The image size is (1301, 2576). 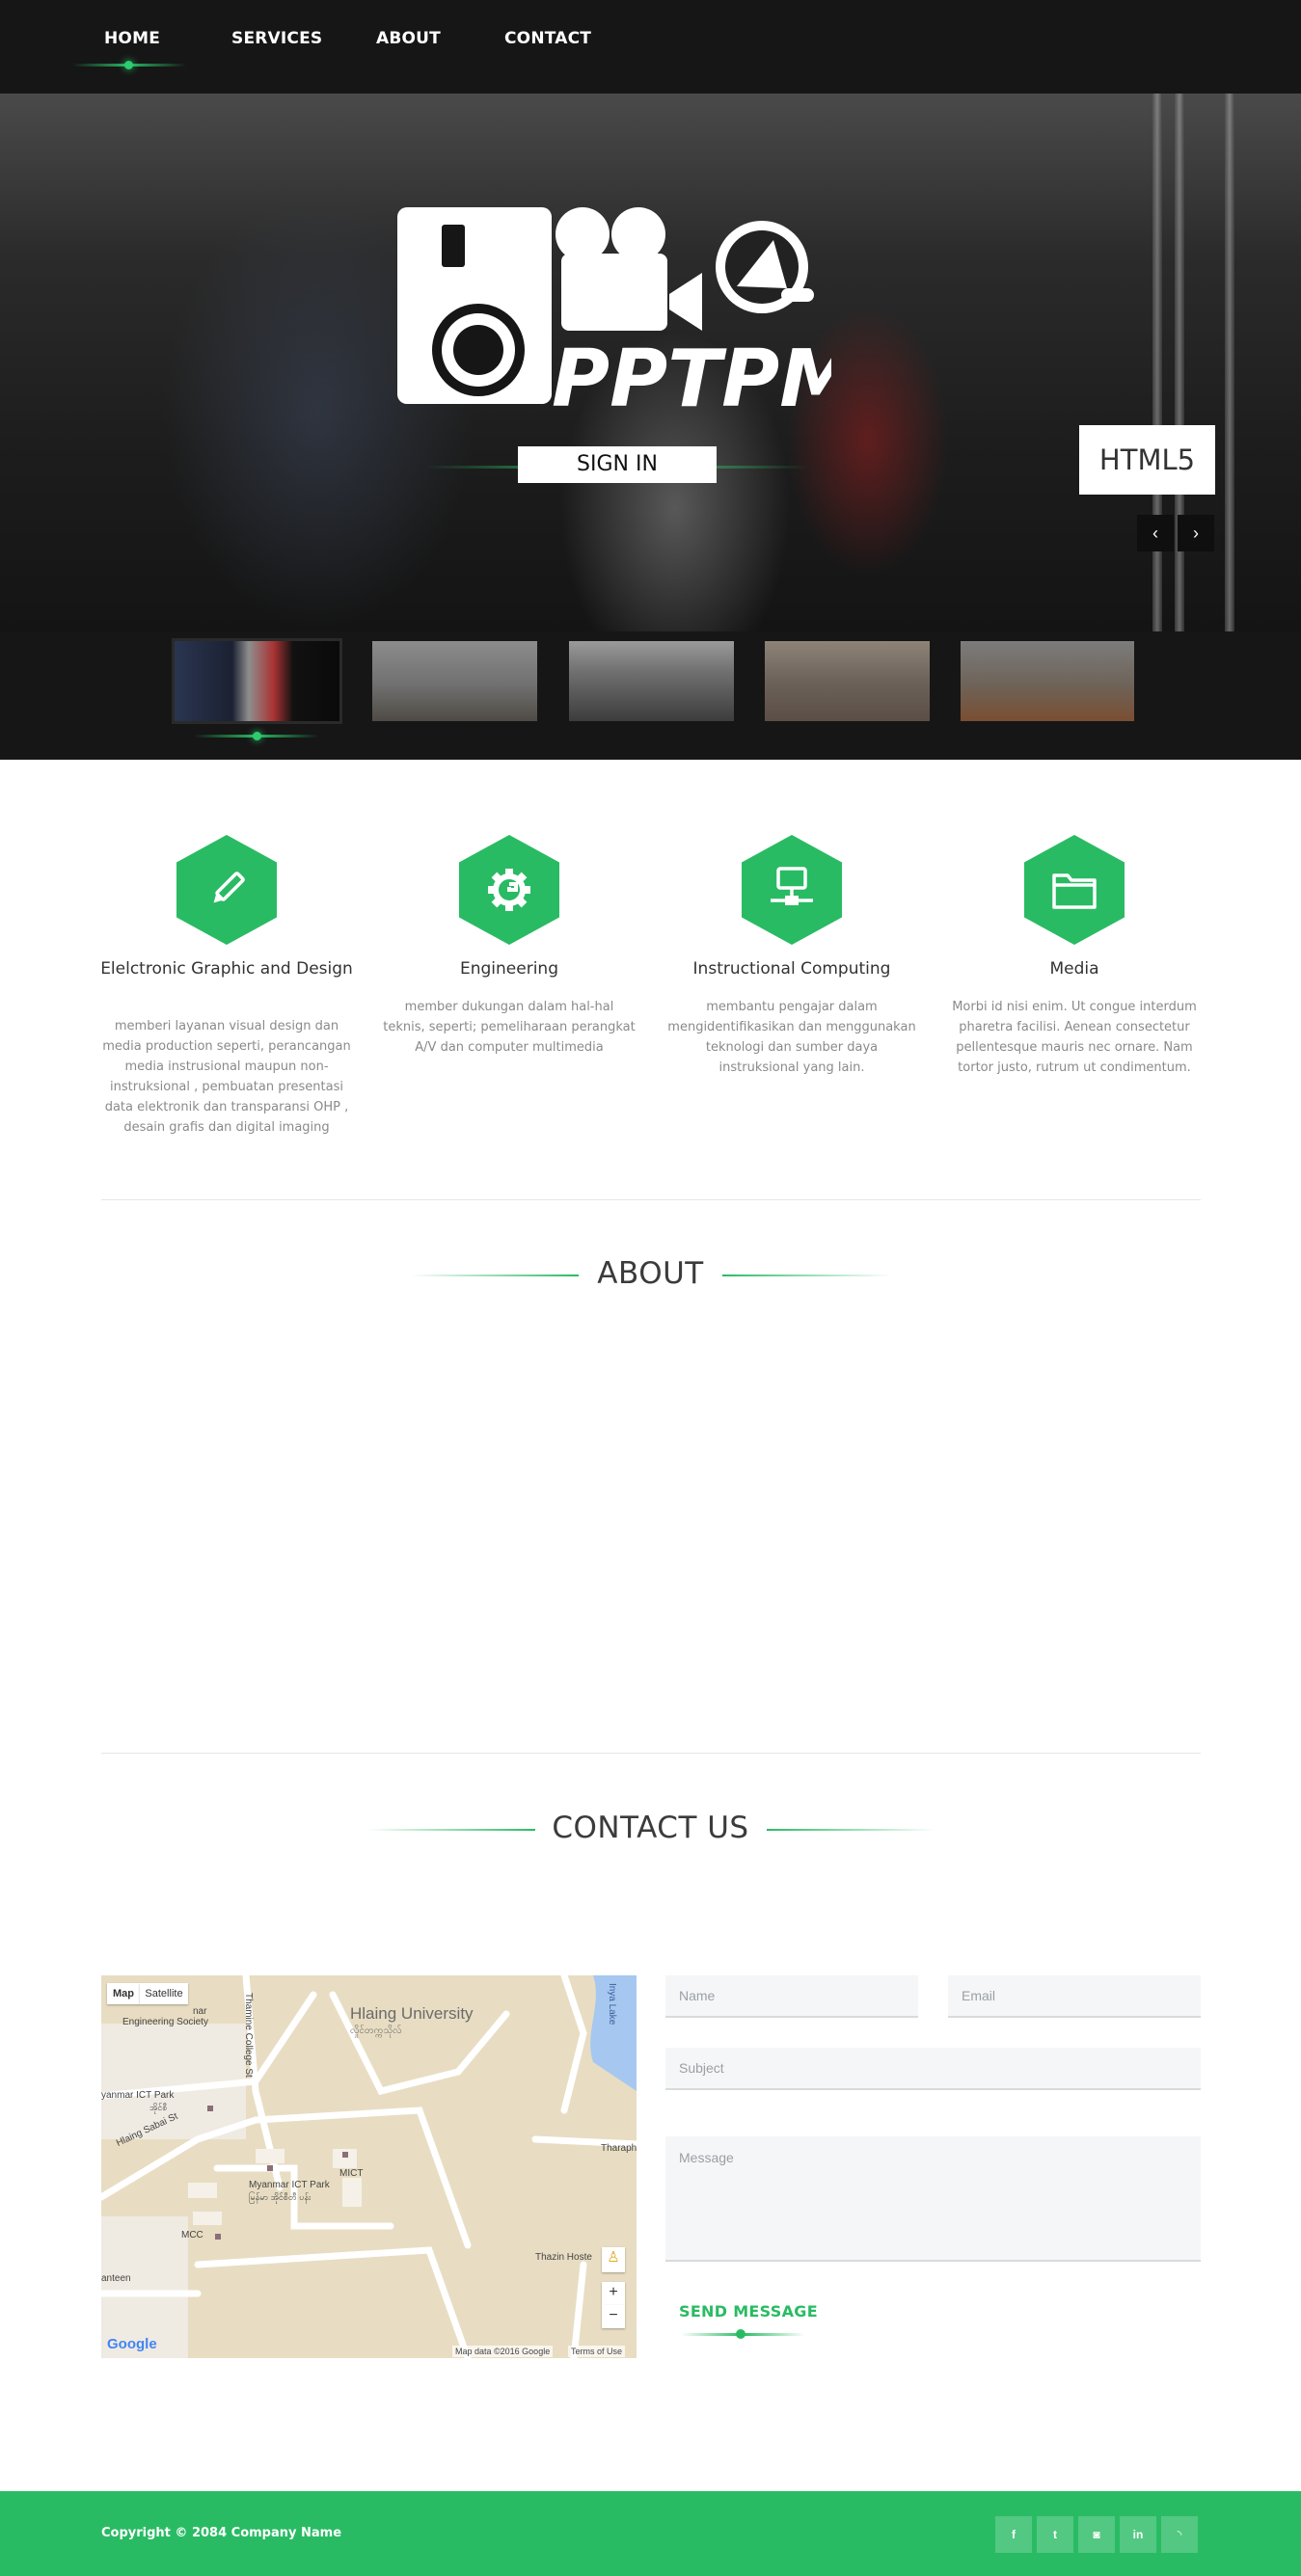 What do you see at coordinates (933, 2069) in the screenshot?
I see `subject-field` at bounding box center [933, 2069].